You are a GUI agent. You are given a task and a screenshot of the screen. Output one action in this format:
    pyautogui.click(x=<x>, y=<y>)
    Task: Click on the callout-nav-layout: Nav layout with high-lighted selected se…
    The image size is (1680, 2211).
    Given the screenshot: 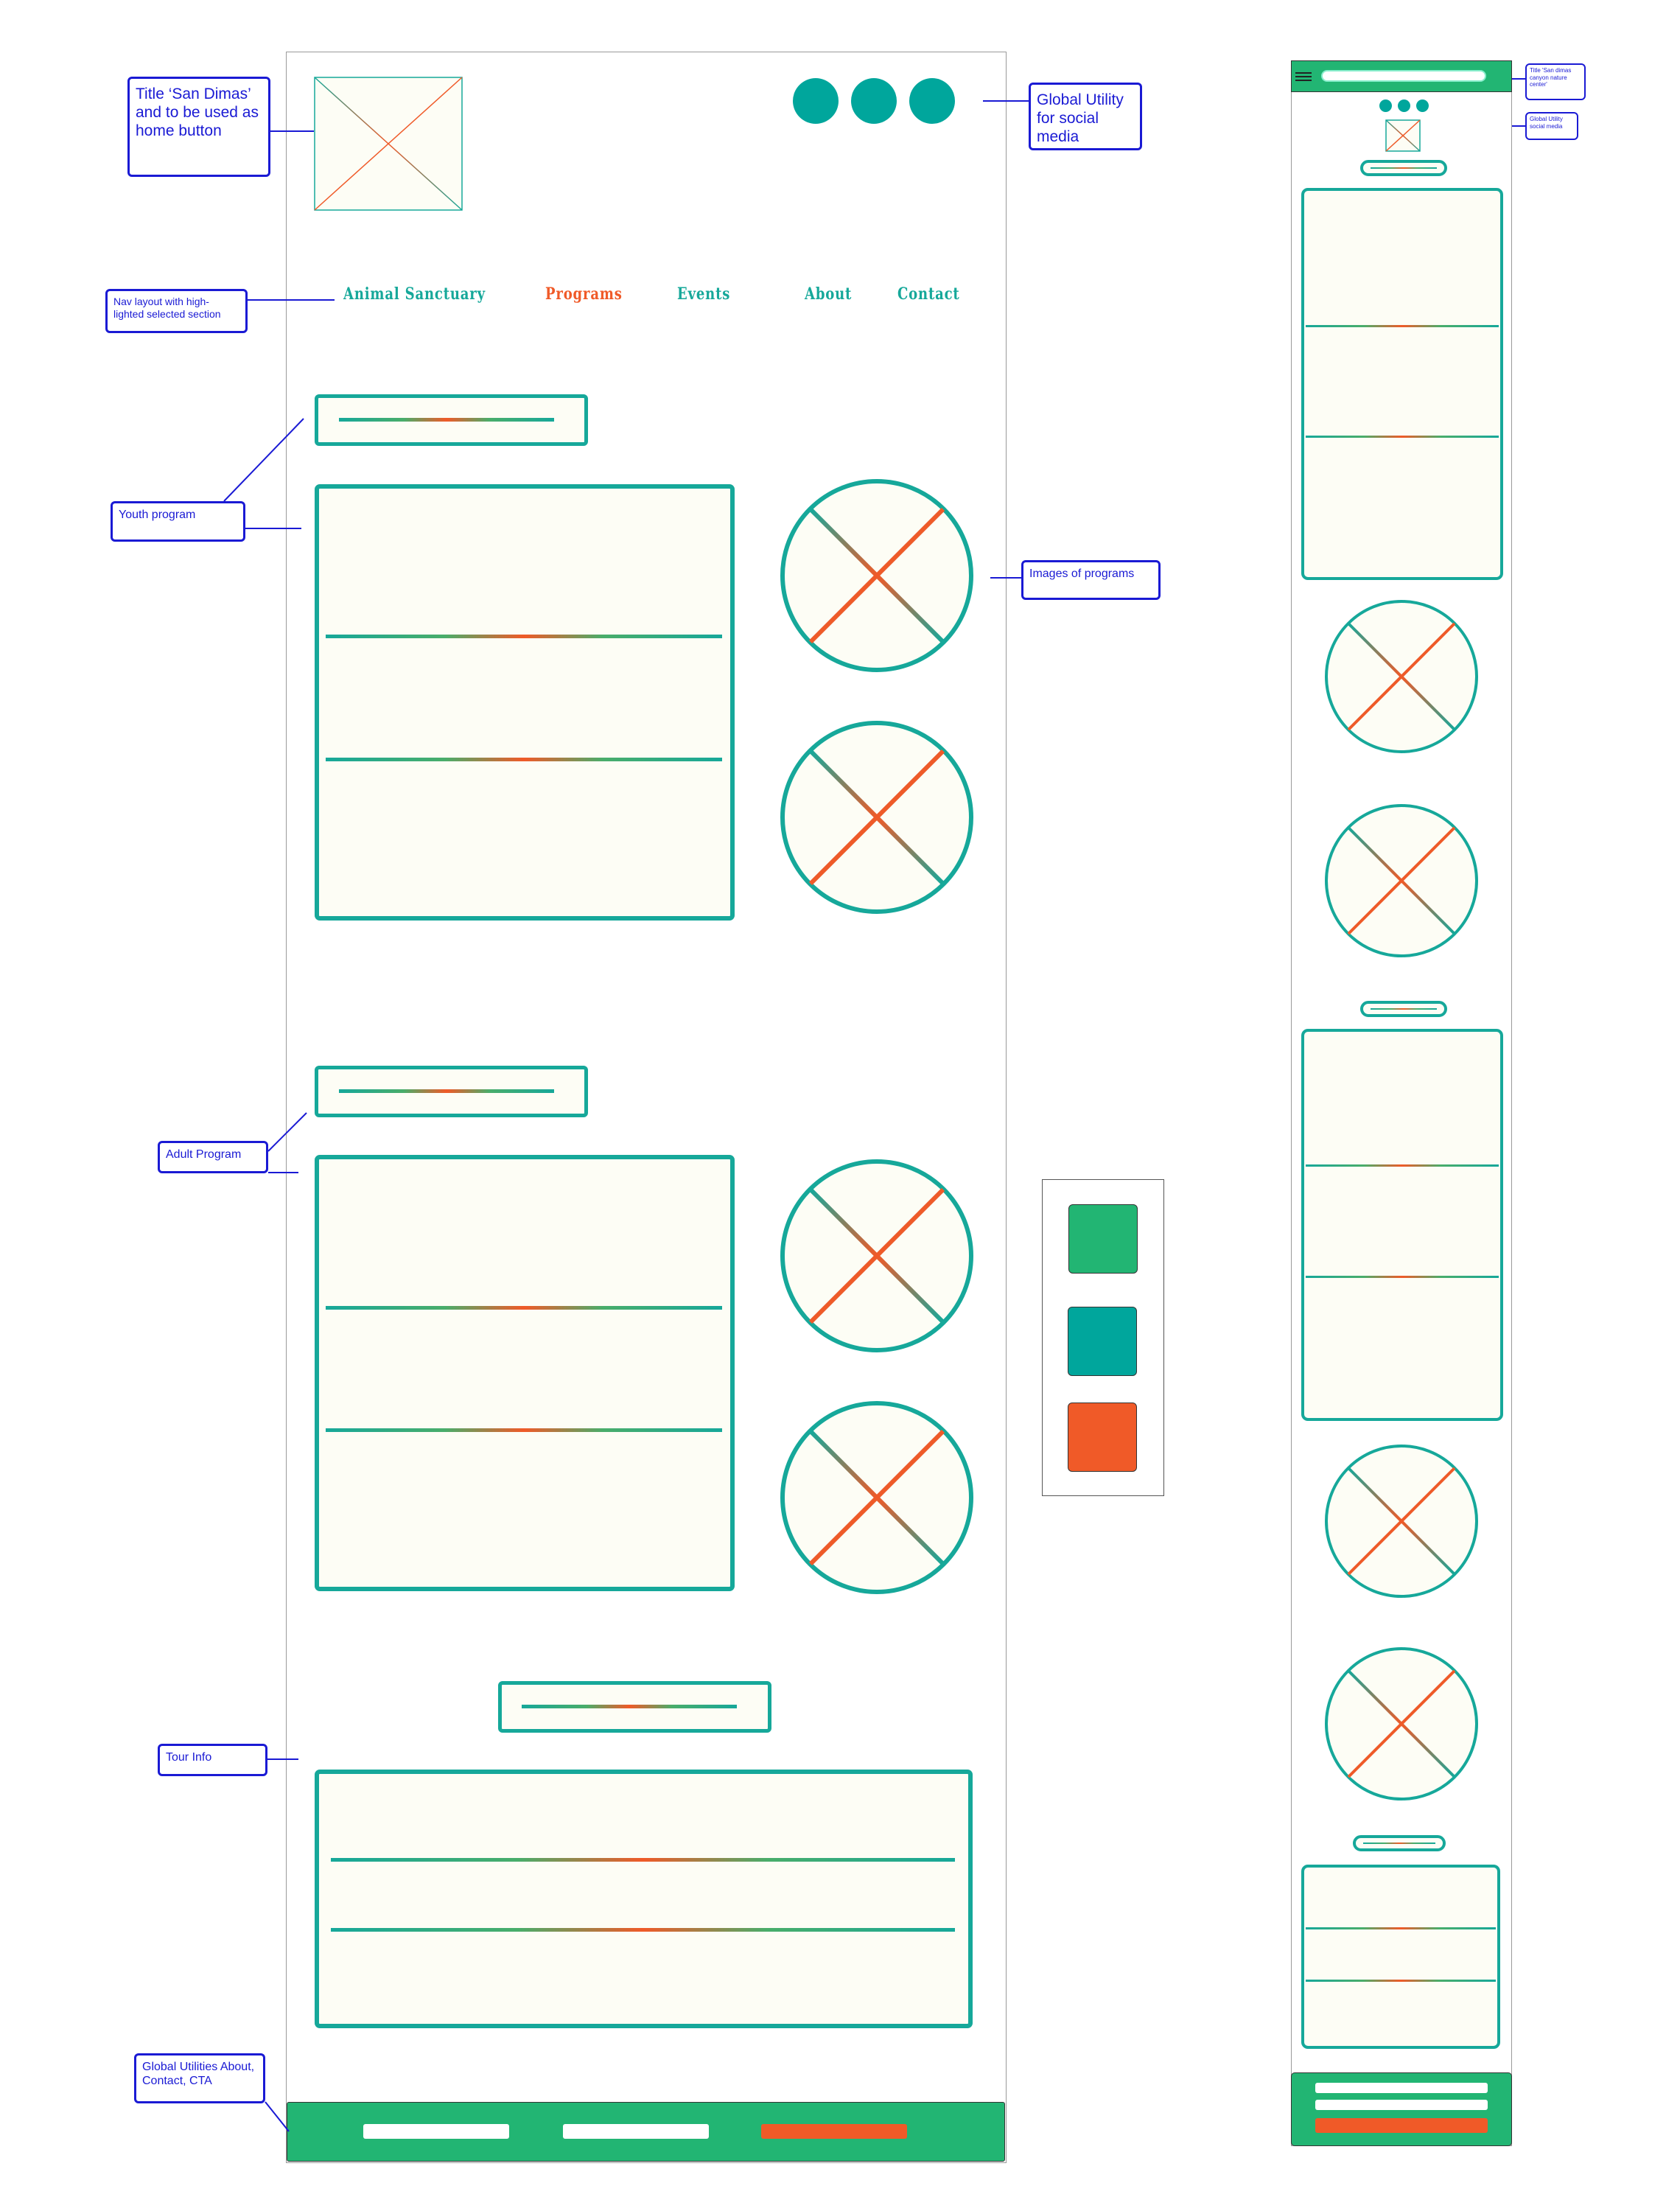 What is the action you would take?
    pyautogui.click(x=176, y=311)
    